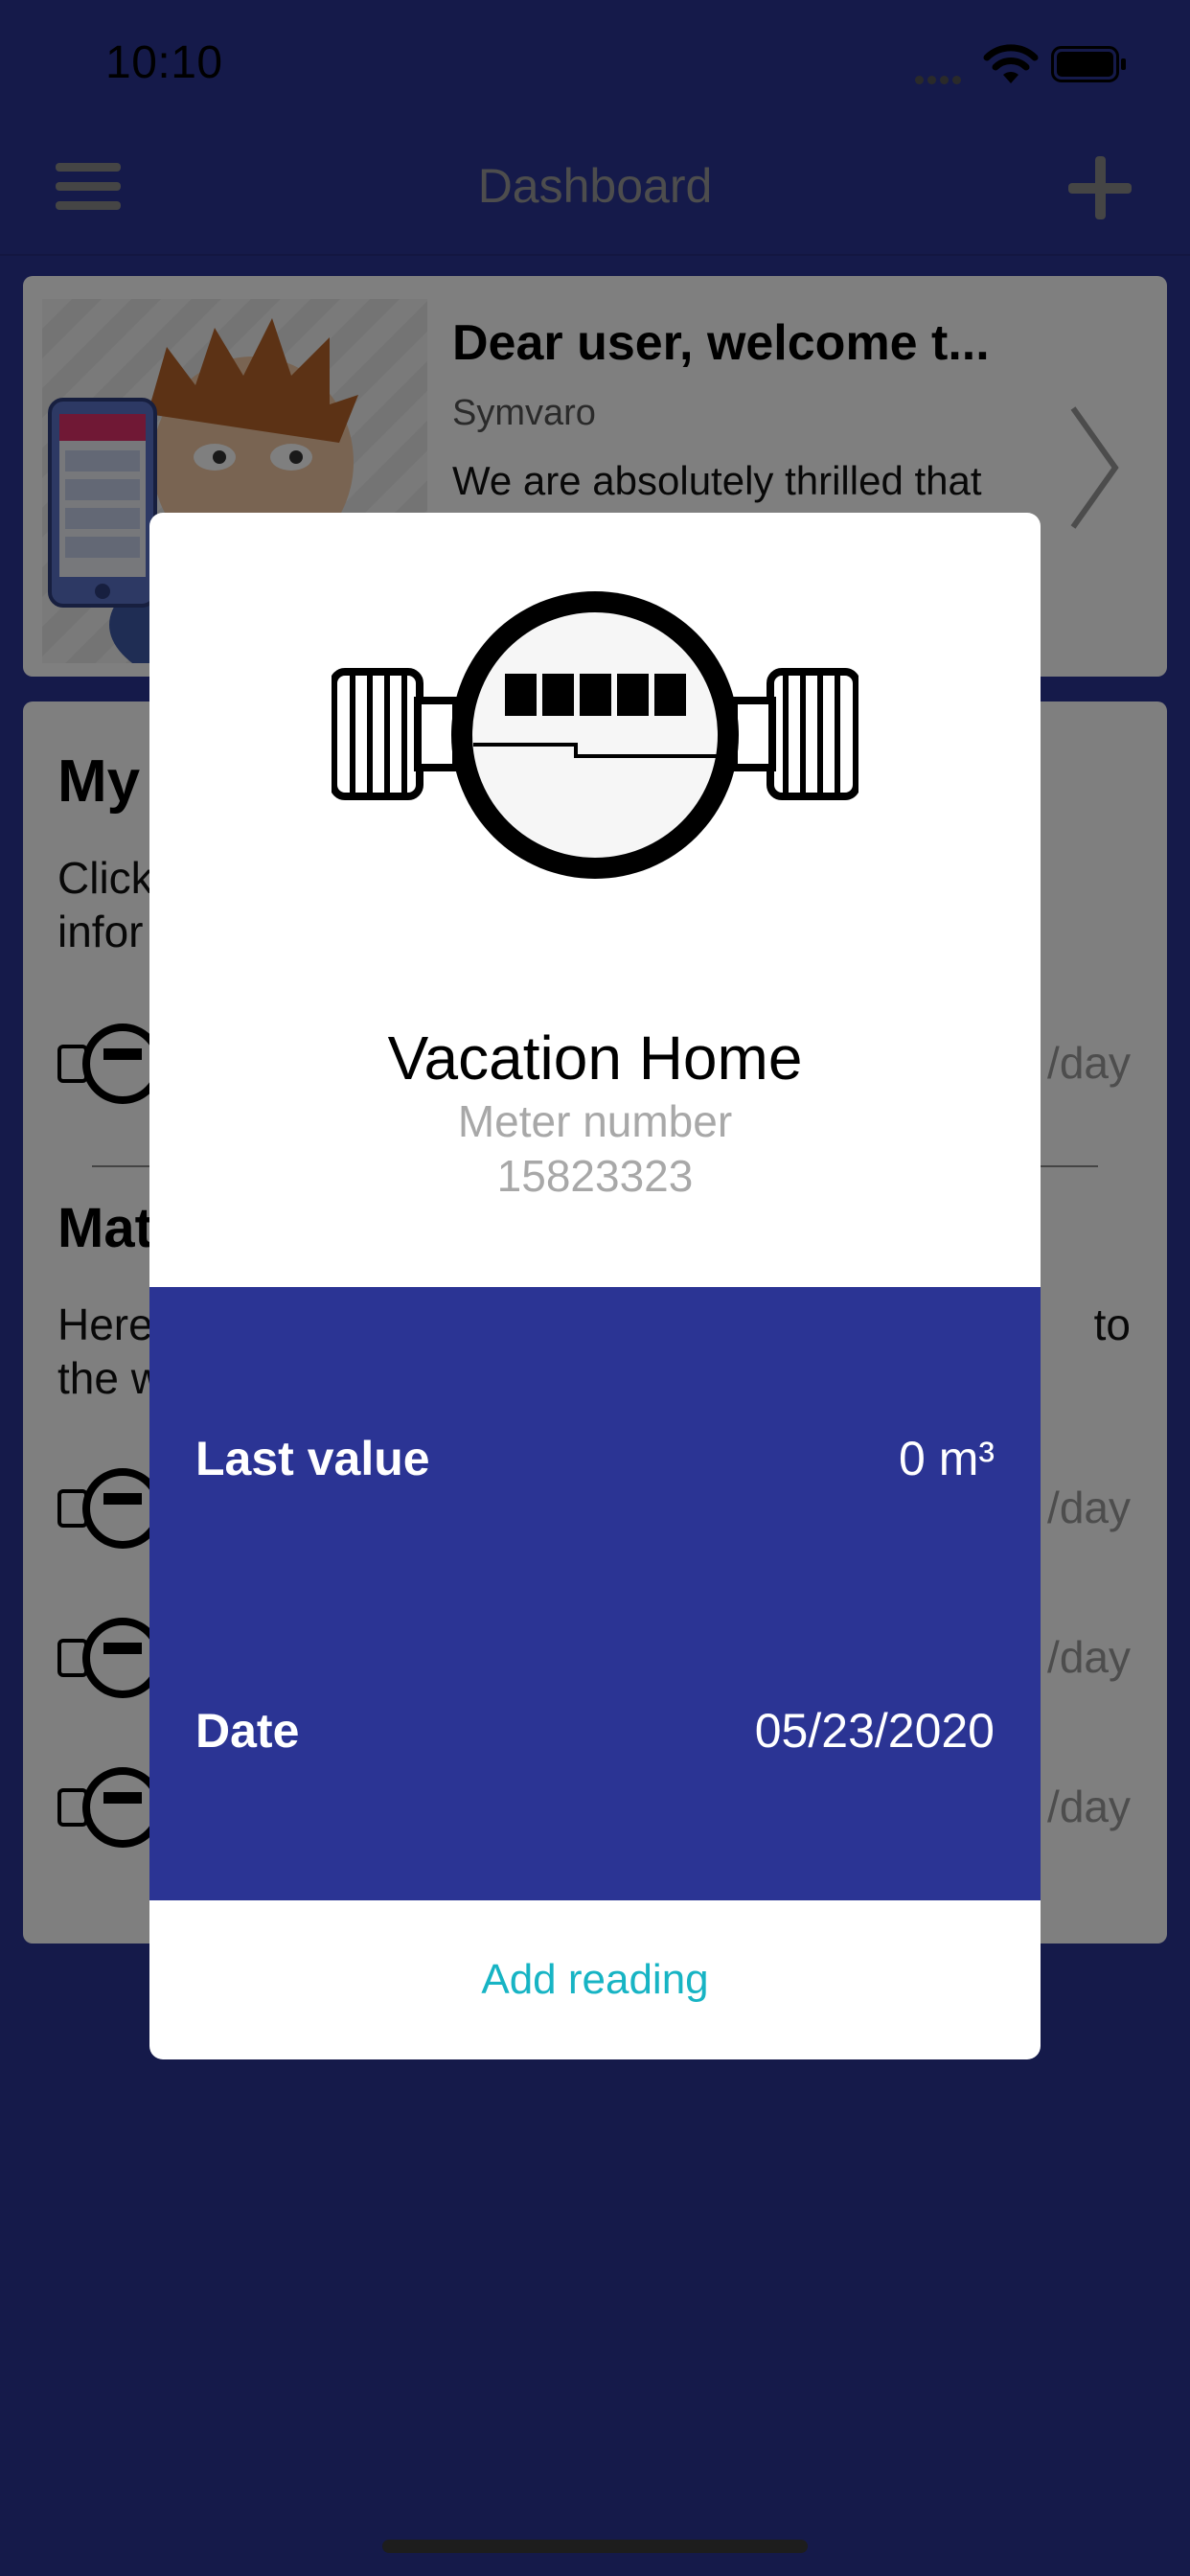  Describe the element at coordinates (595, 1058) in the screenshot. I see `meter-title: Vacation Home` at that location.